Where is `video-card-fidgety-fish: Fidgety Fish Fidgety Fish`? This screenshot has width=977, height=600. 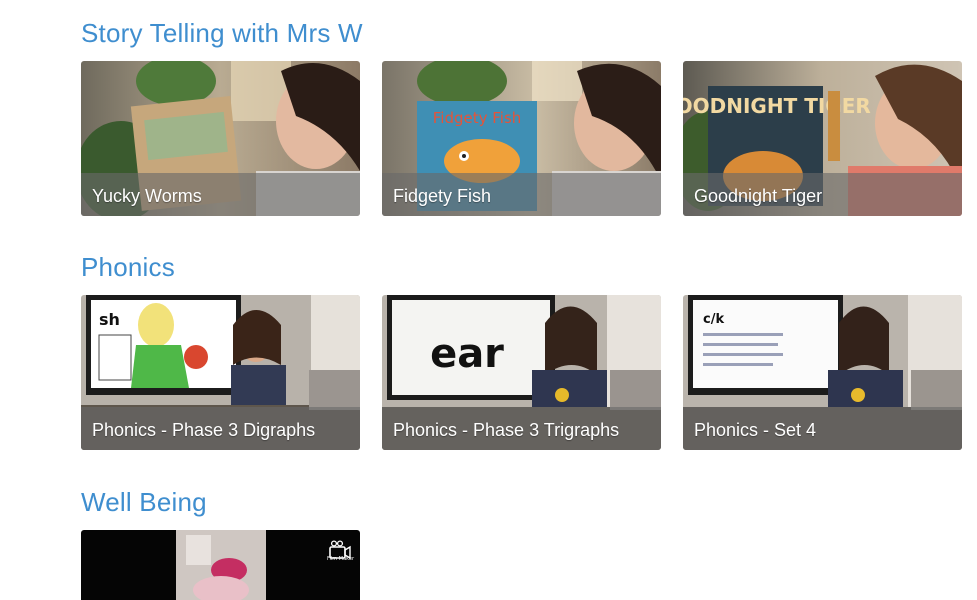 video-card-fidgety-fish: Fidgety Fish Fidgety Fish is located at coordinates (521, 138).